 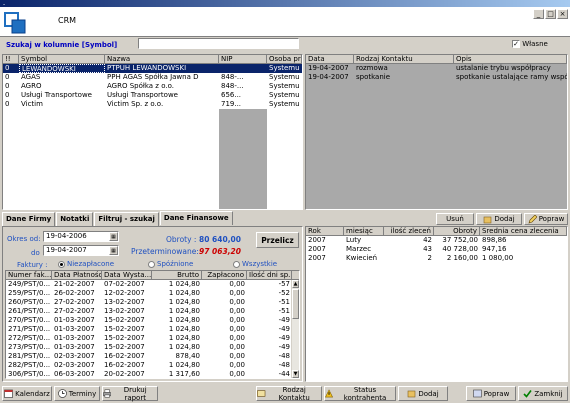 What do you see at coordinates (162, 59) in the screenshot?
I see `clients-col-name: Nazwa` at bounding box center [162, 59].